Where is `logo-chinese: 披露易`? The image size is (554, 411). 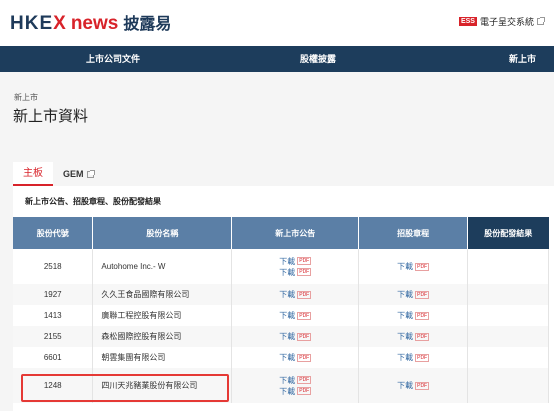 logo-chinese: 披露易 is located at coordinates (147, 23).